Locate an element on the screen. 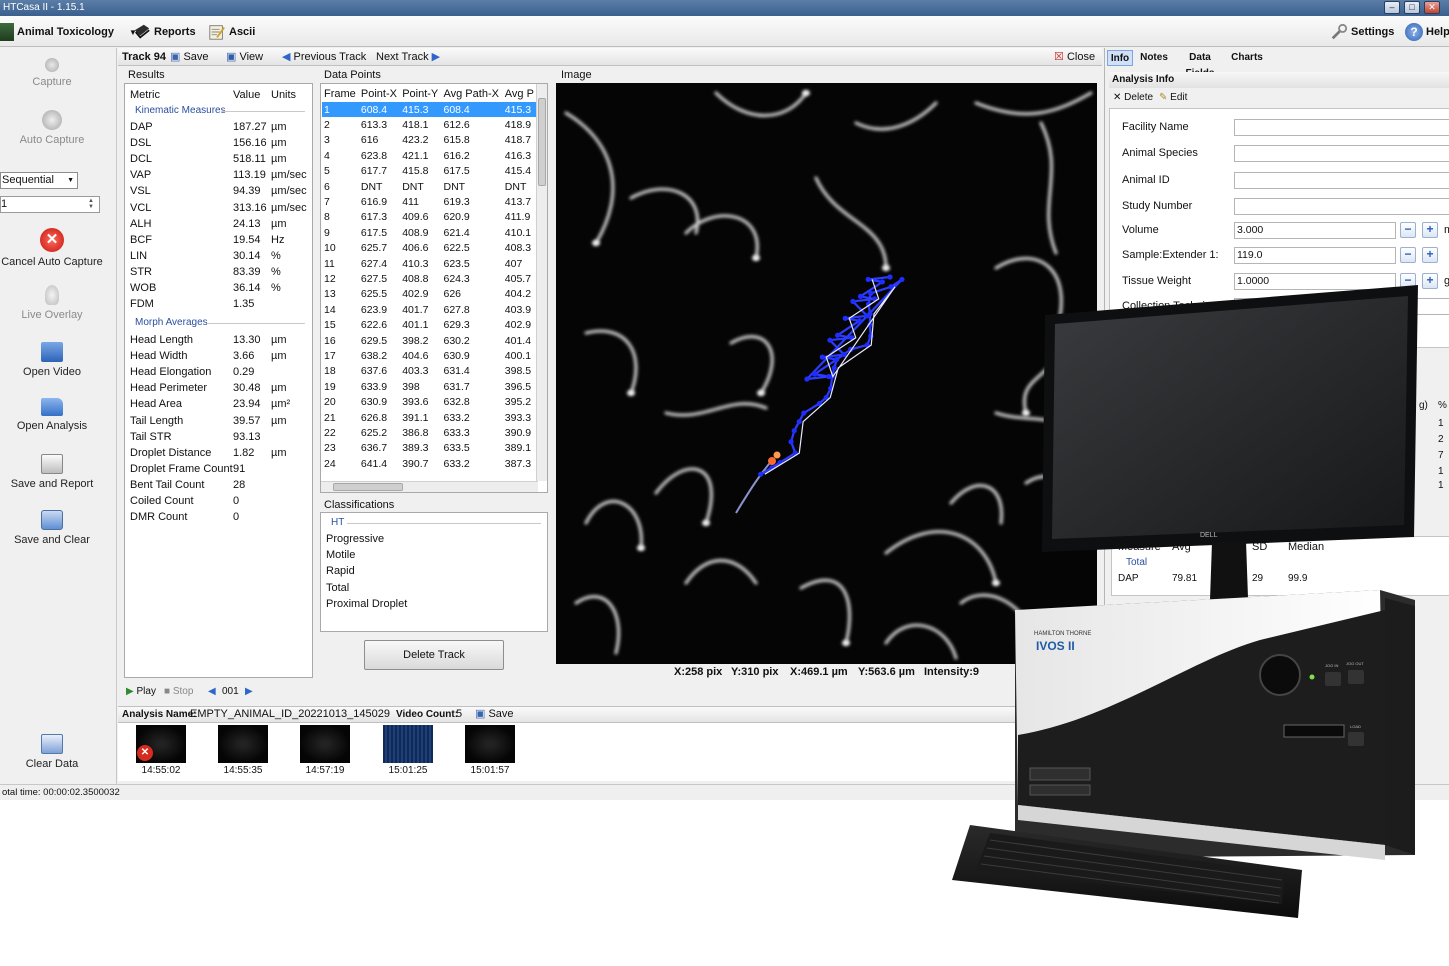 The width and height of the screenshot is (1449, 966). stop-button: ■ Stop is located at coordinates (178, 691).